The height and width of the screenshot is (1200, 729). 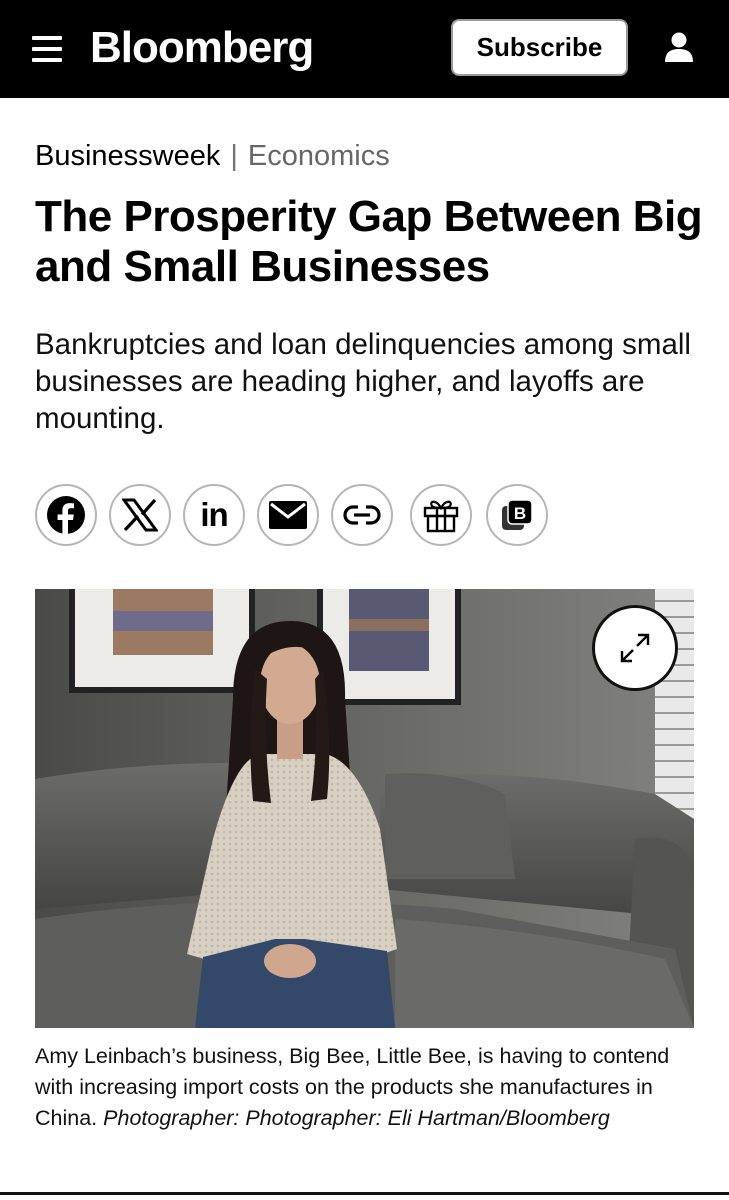 I want to click on bloomberg-save-icon: B, so click(x=517, y=514).